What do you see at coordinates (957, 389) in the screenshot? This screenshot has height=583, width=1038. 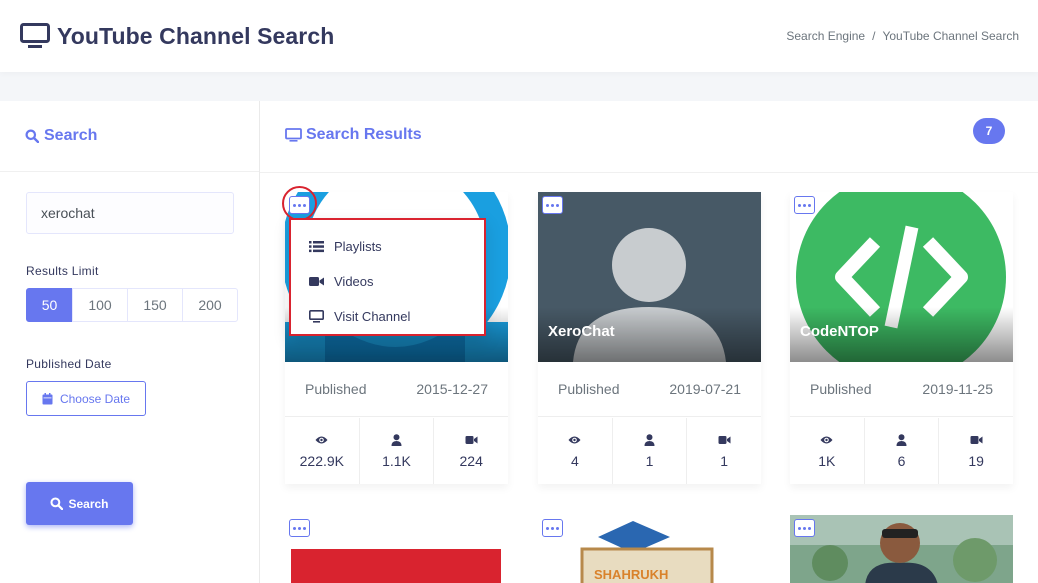 I see `published-date: 2019-11-25` at bounding box center [957, 389].